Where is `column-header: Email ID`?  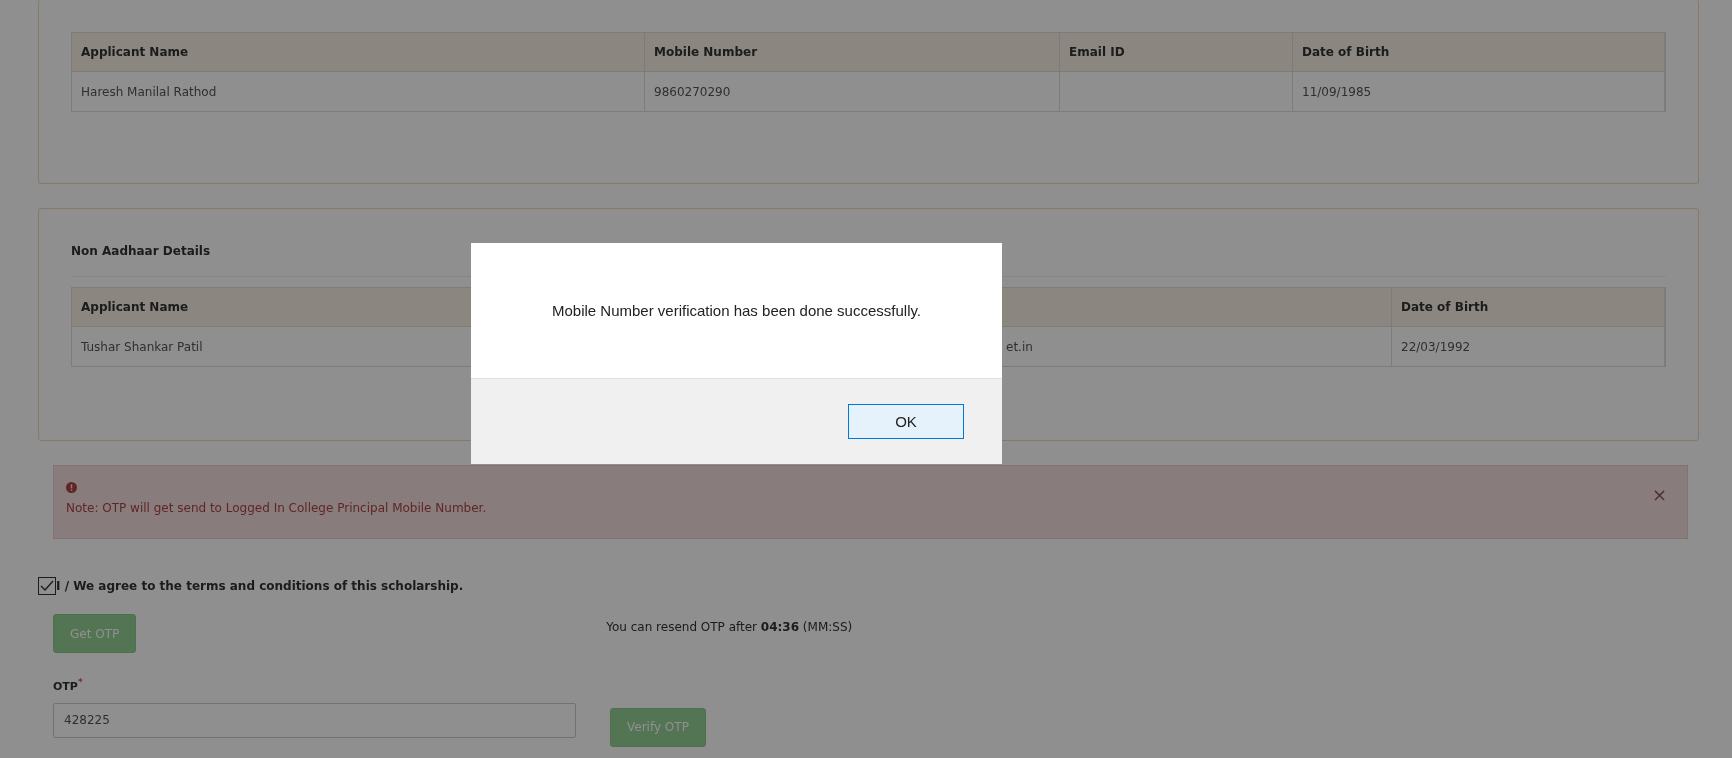
column-header: Email ID is located at coordinates (1176, 52).